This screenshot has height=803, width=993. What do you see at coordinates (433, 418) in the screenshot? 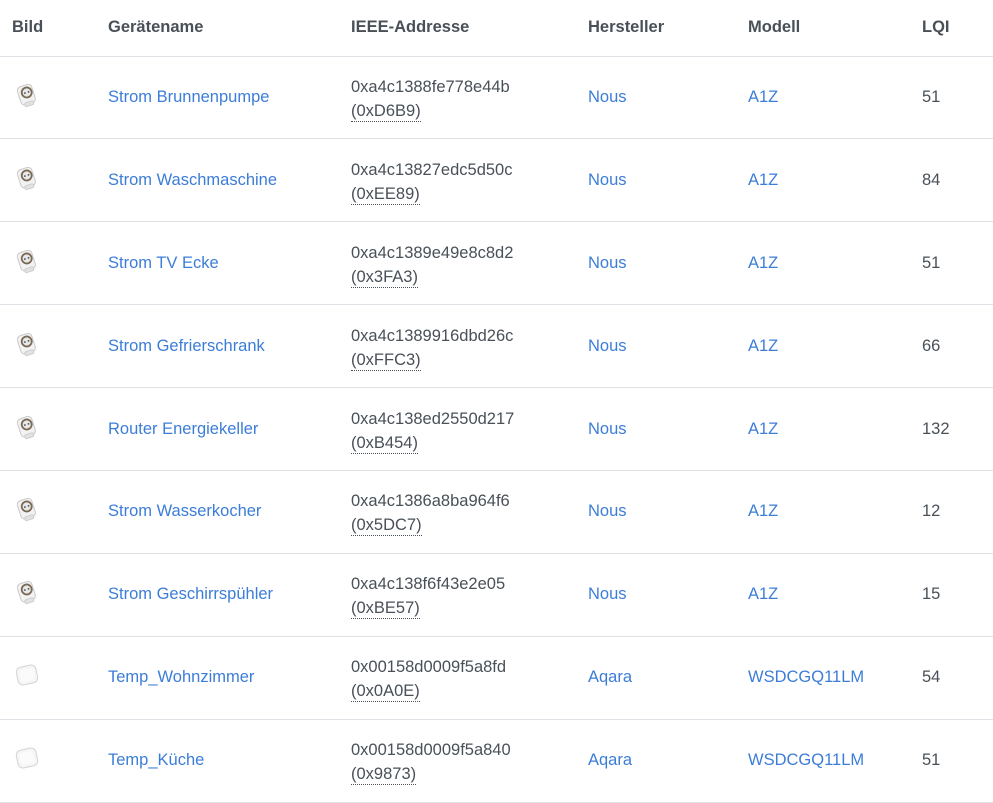
I see `ieee-address: 0xa4c138ed2550d217` at bounding box center [433, 418].